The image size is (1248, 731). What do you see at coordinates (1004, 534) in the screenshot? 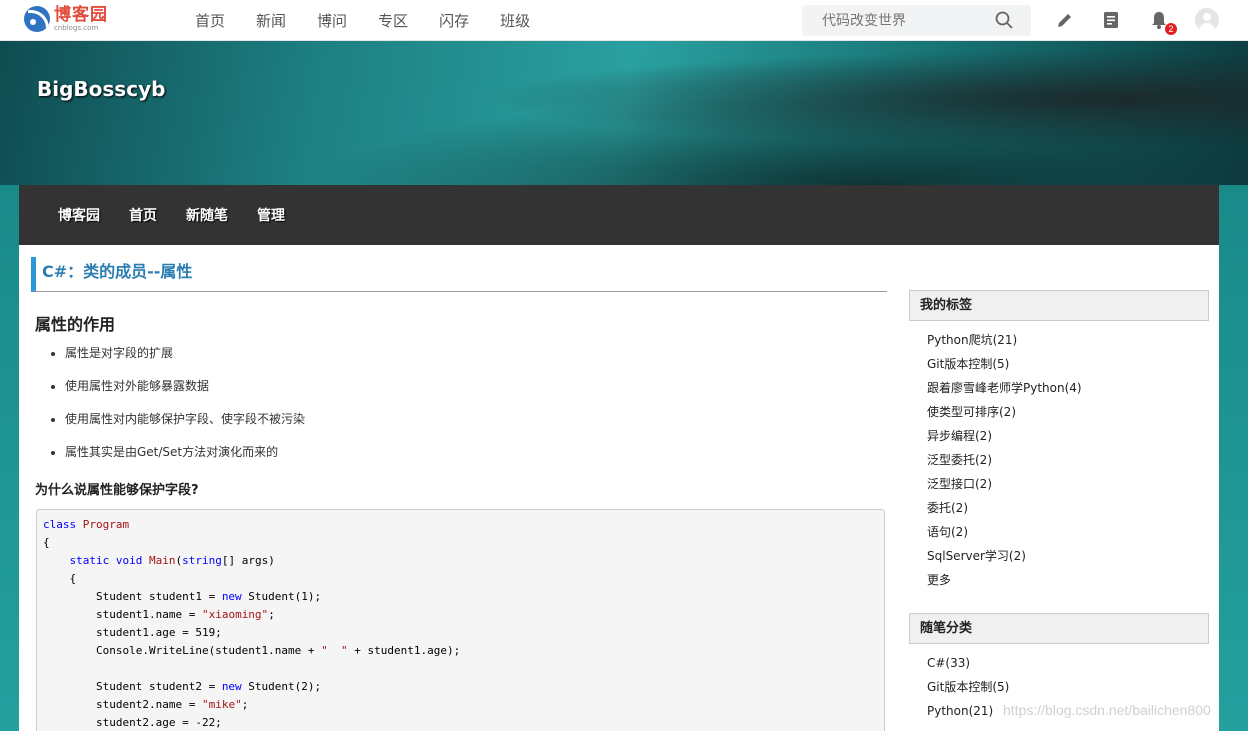
I see `sidebar-tag-item: 语句(2)` at bounding box center [1004, 534].